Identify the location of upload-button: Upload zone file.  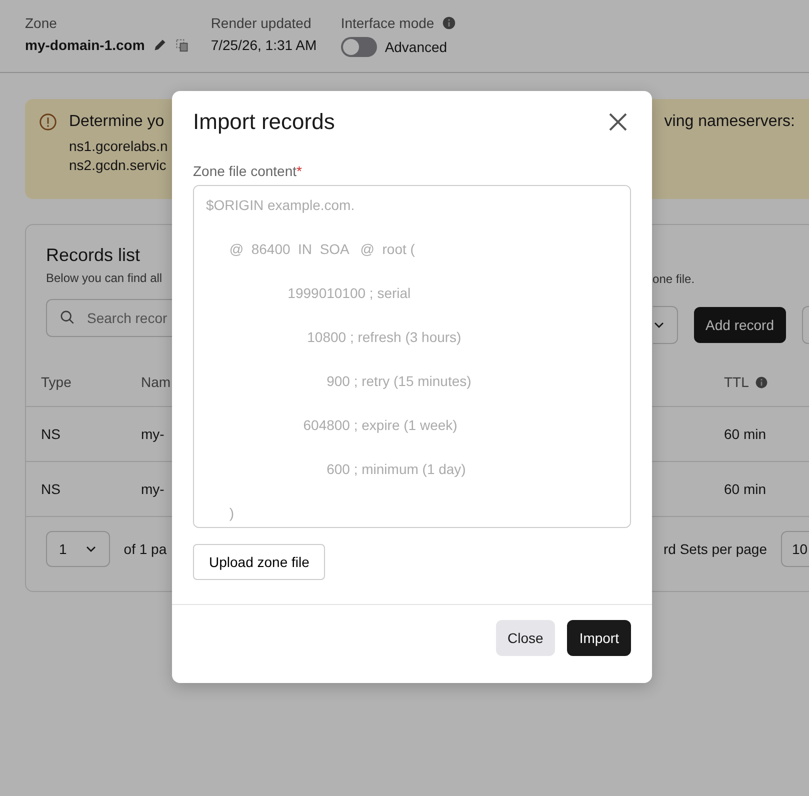
(259, 562).